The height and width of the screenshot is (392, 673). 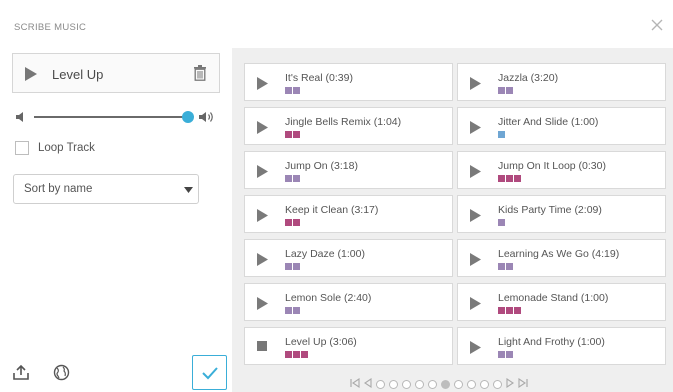 What do you see at coordinates (348, 82) in the screenshot?
I see `track-card: It's Real (0:39)` at bounding box center [348, 82].